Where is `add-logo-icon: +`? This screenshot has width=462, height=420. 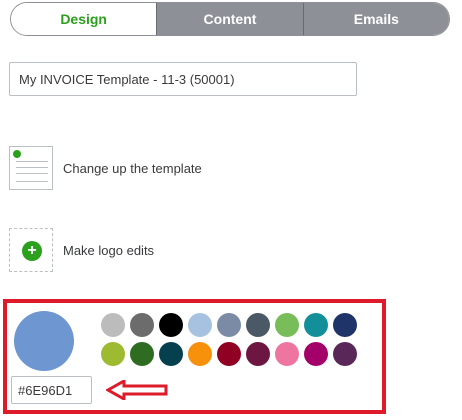
add-logo-icon: + is located at coordinates (31, 250).